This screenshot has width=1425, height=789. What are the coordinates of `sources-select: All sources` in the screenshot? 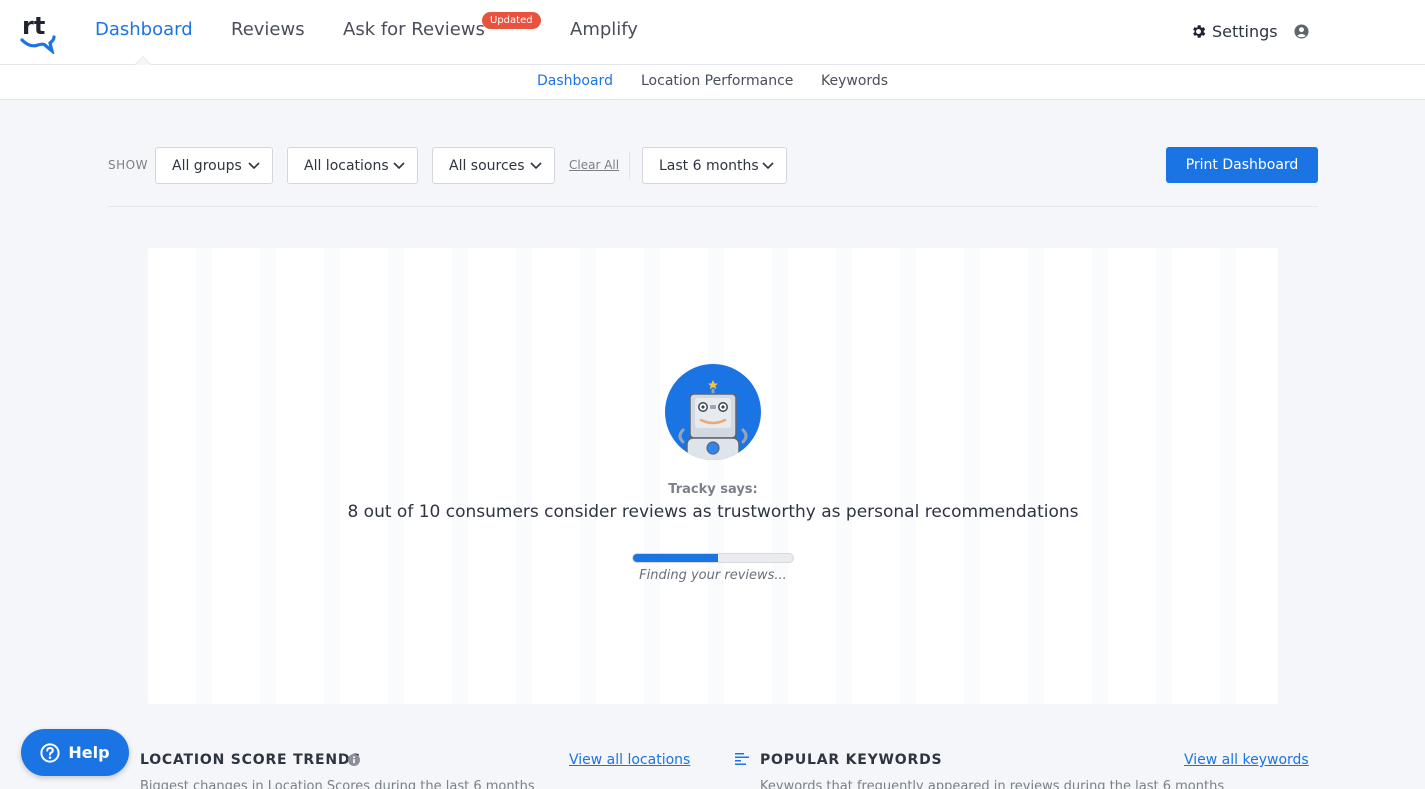 It's located at (493, 165).